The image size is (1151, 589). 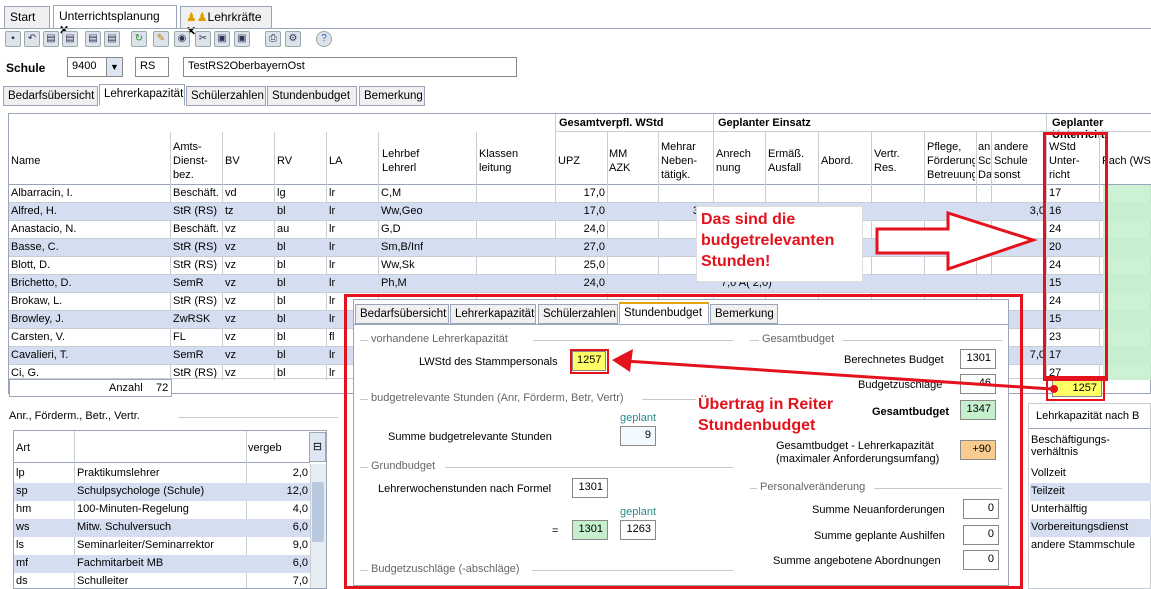 What do you see at coordinates (622, 360) in the screenshot?
I see `transfer-arrow-head` at bounding box center [622, 360].